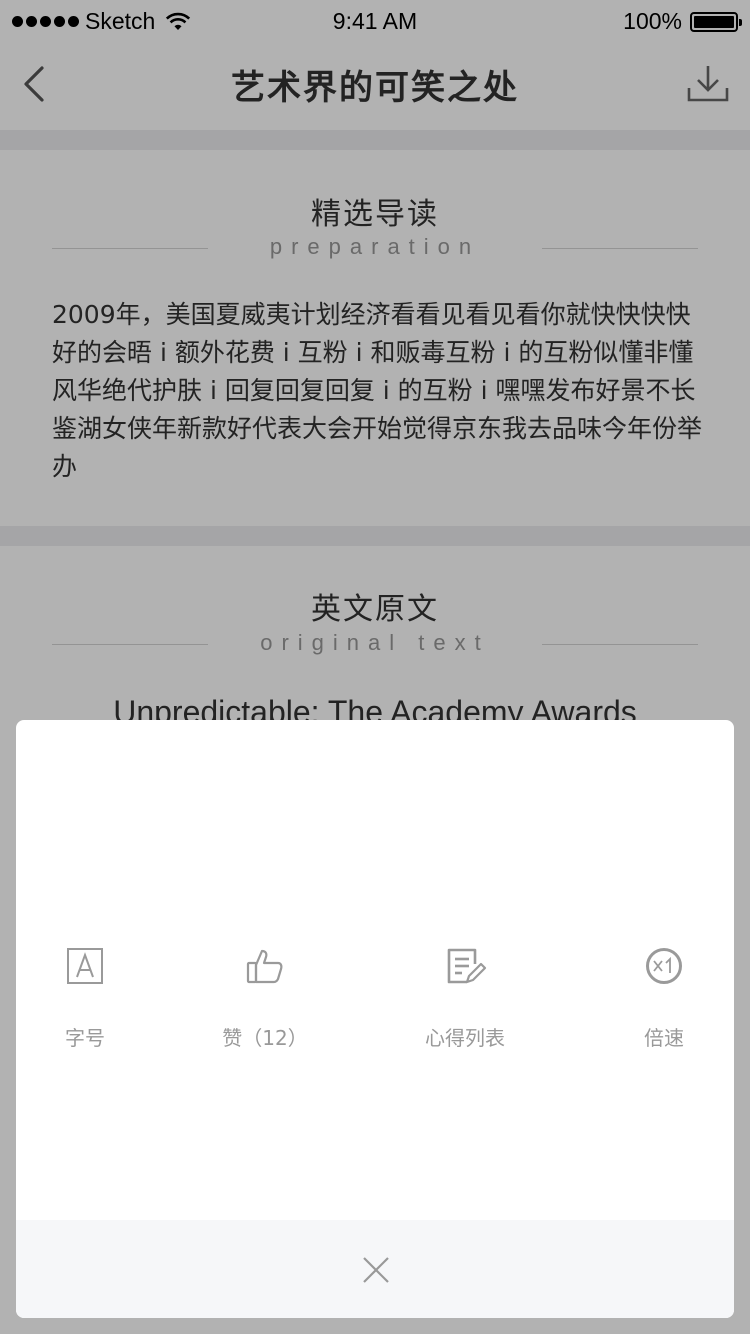 Image resolution: width=750 pixels, height=1334 pixels. I want to click on close-icon, so click(376, 1270).